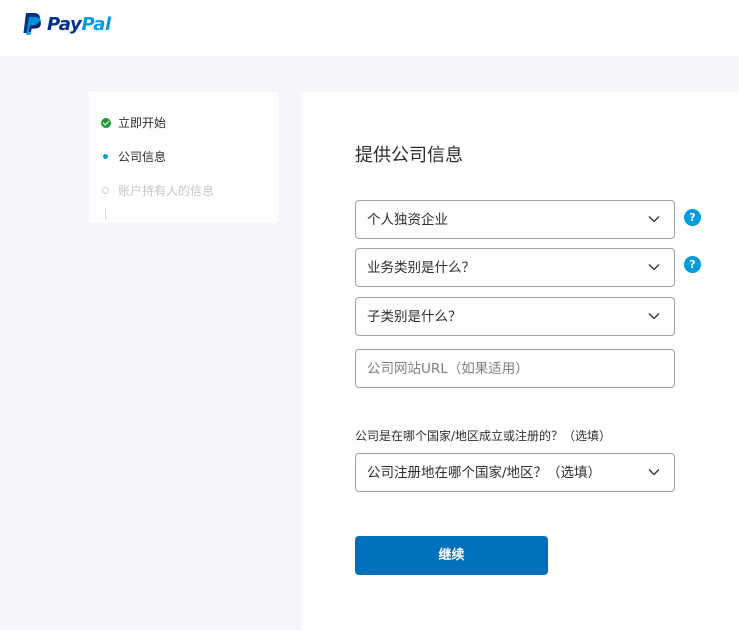  I want to click on continue-button: 继续, so click(451, 555).